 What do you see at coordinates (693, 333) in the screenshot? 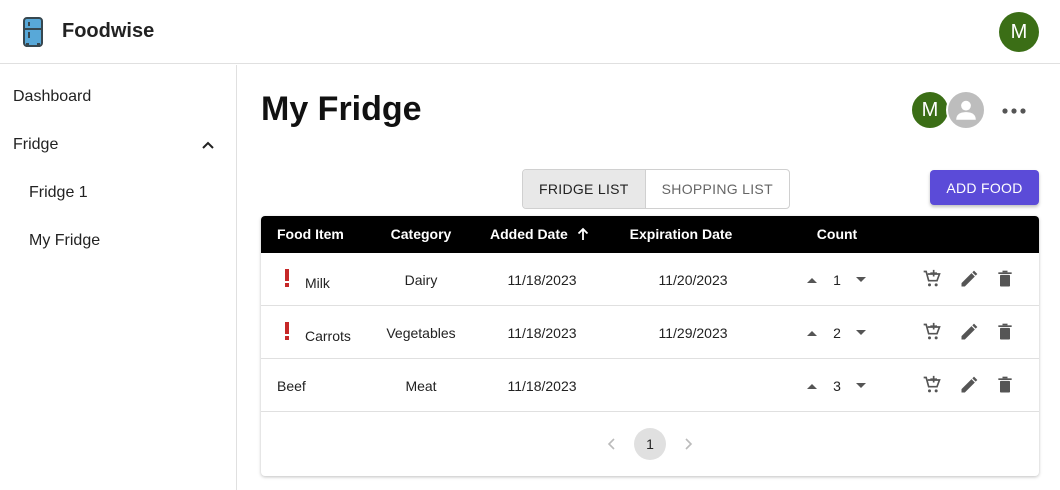
I see `expiration-date-cell: 11/29/2023` at bounding box center [693, 333].